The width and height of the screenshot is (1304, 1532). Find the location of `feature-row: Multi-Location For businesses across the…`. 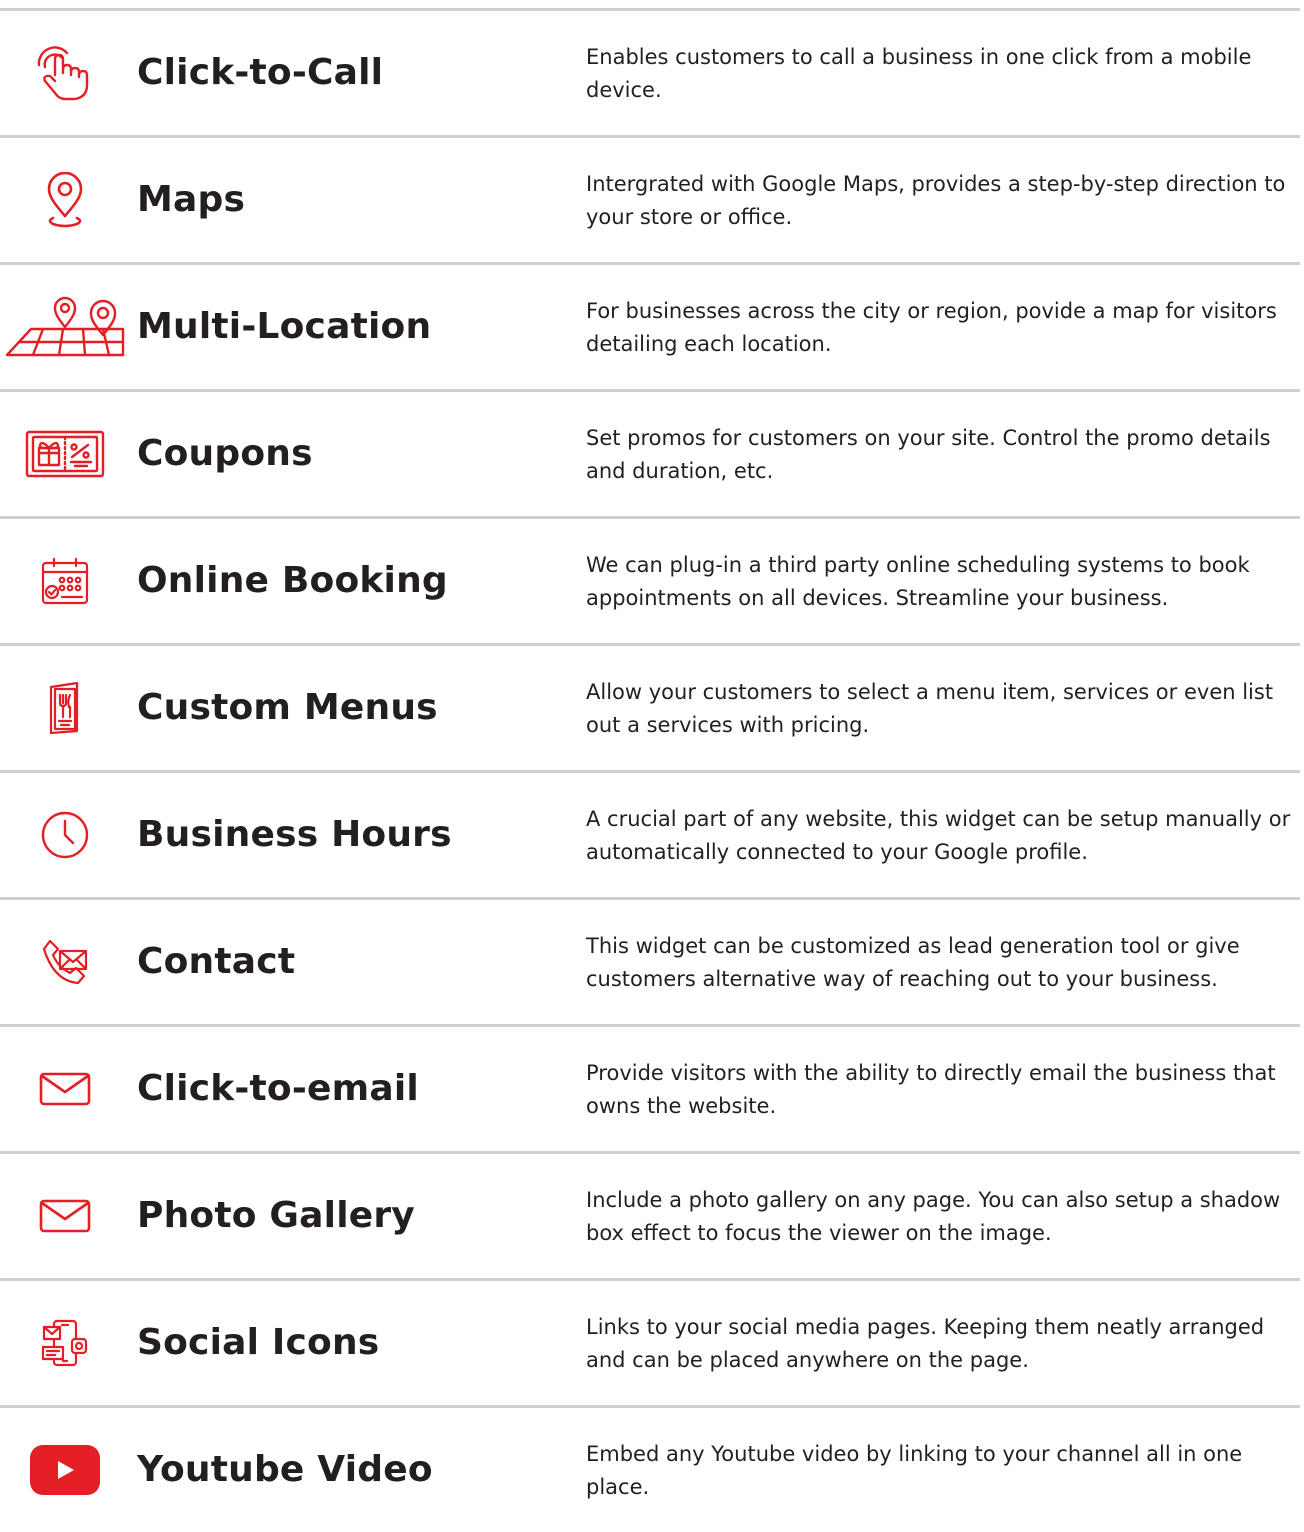

feature-row: Multi-Location For businesses across the… is located at coordinates (650, 325).